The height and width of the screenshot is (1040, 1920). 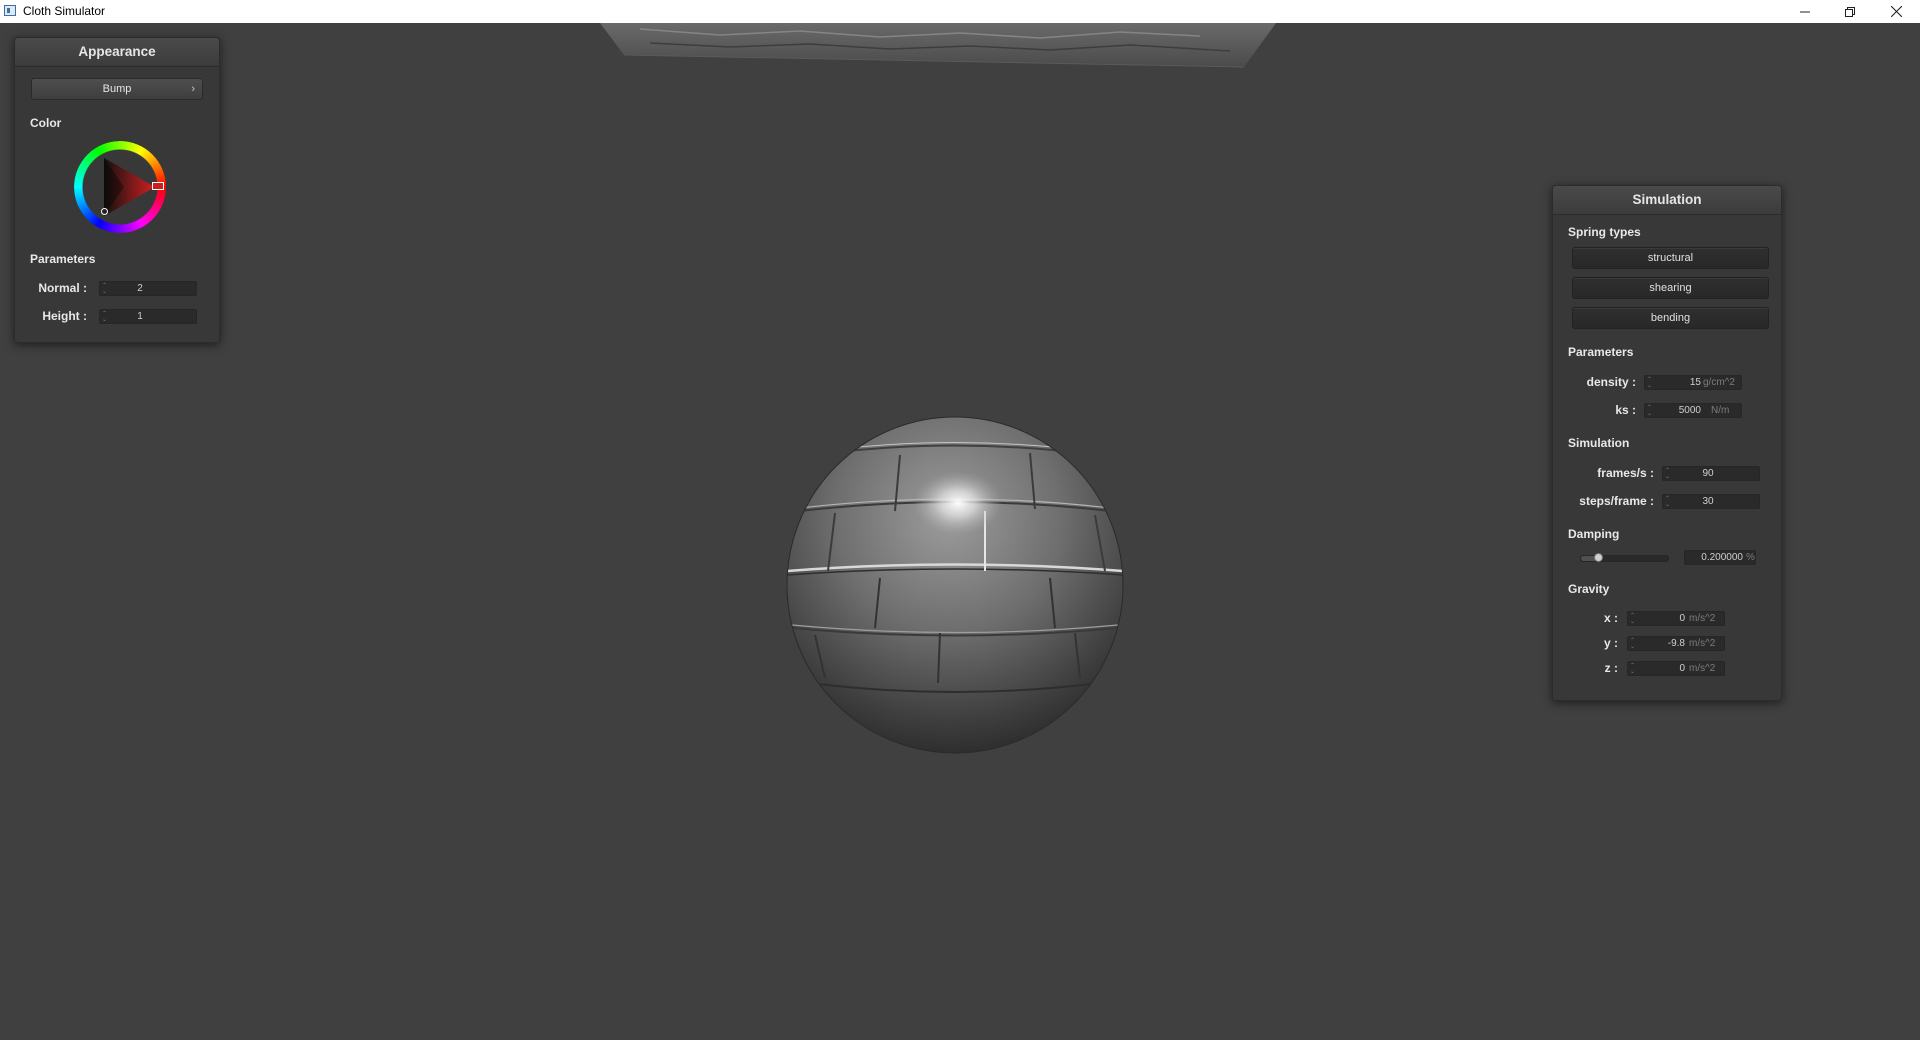 What do you see at coordinates (1594, 534) in the screenshot?
I see `damping-label: Damping` at bounding box center [1594, 534].